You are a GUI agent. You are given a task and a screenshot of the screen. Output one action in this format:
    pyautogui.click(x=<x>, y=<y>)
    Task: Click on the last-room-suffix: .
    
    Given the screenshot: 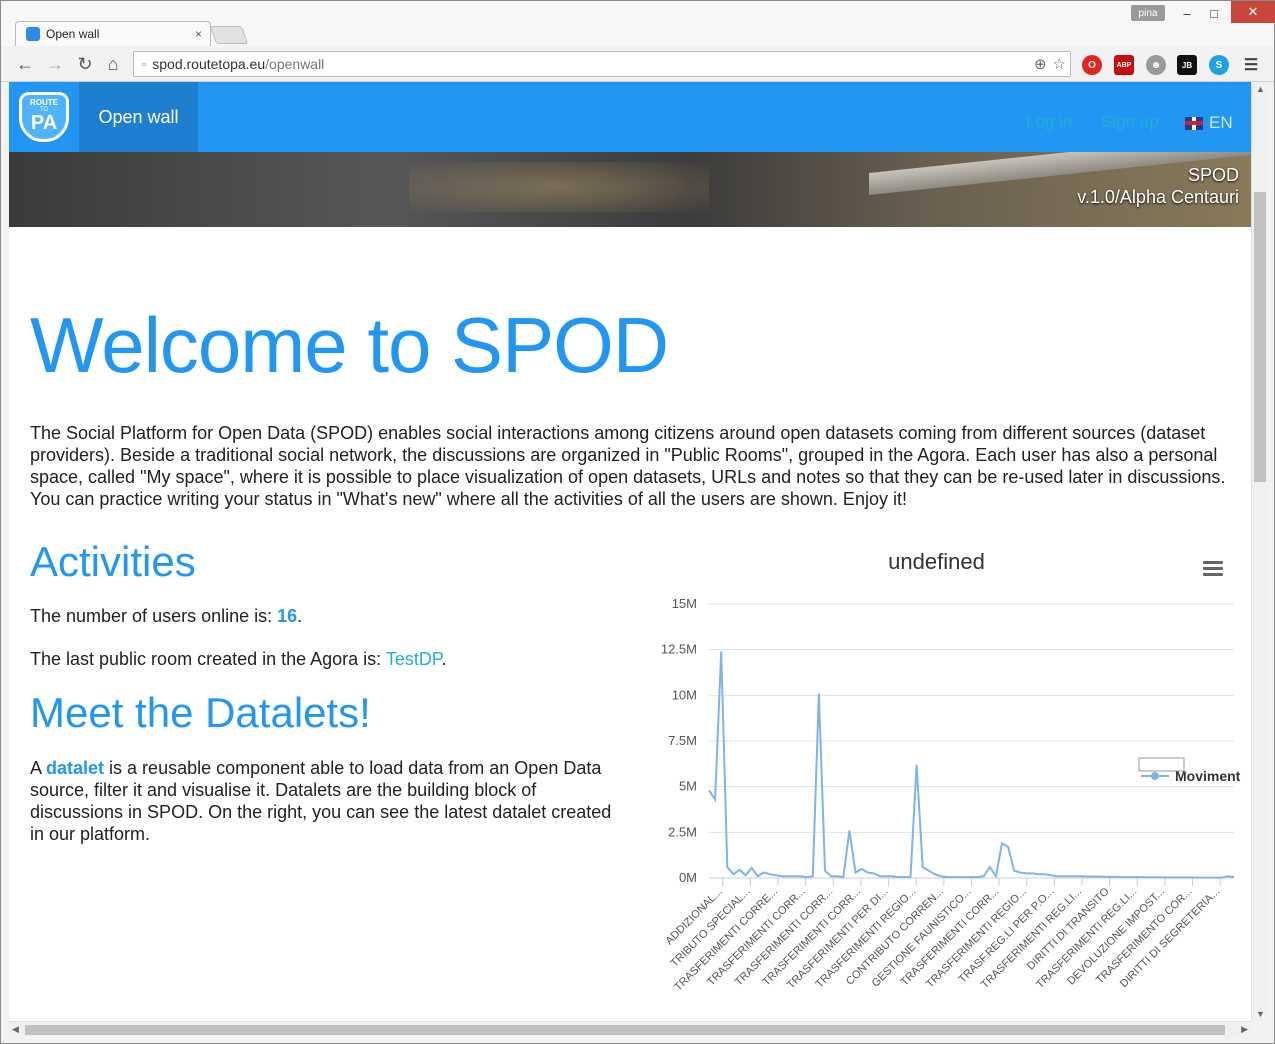 What is the action you would take?
    pyautogui.click(x=444, y=659)
    